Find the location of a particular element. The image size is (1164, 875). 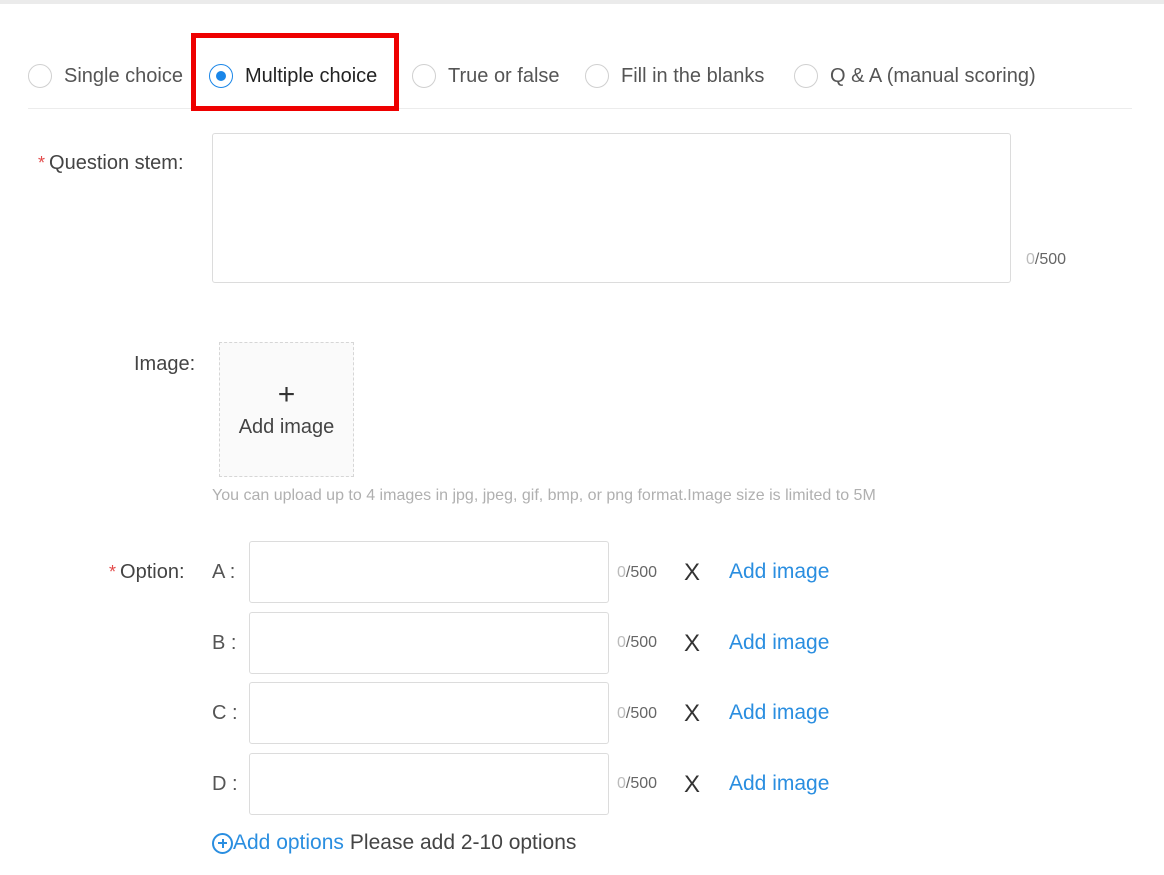

radio-fill-in-the-blanks: Fill in the blanks is located at coordinates (674, 76).